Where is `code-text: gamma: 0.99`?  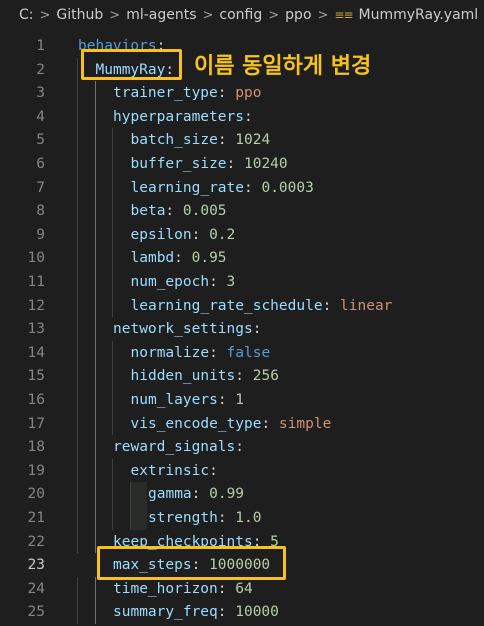
code-text: gamma: 0.99 is located at coordinates (196, 494).